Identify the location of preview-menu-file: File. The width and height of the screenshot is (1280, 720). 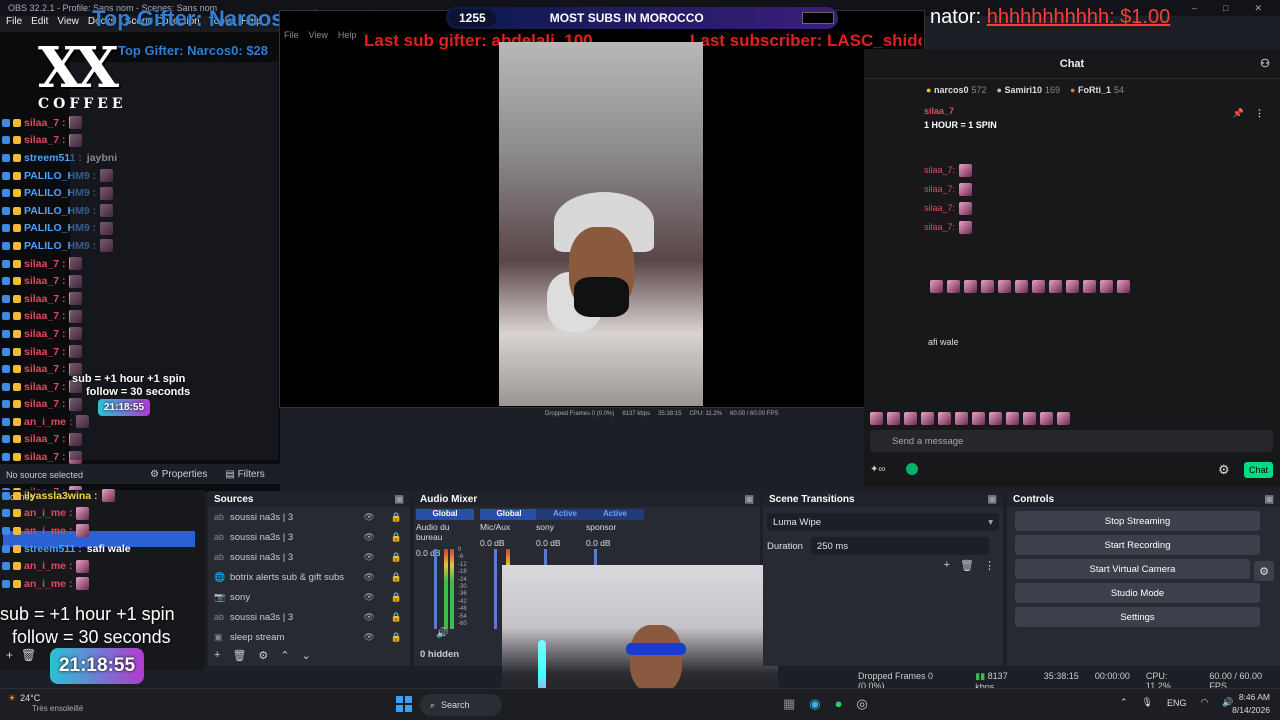
(291, 35).